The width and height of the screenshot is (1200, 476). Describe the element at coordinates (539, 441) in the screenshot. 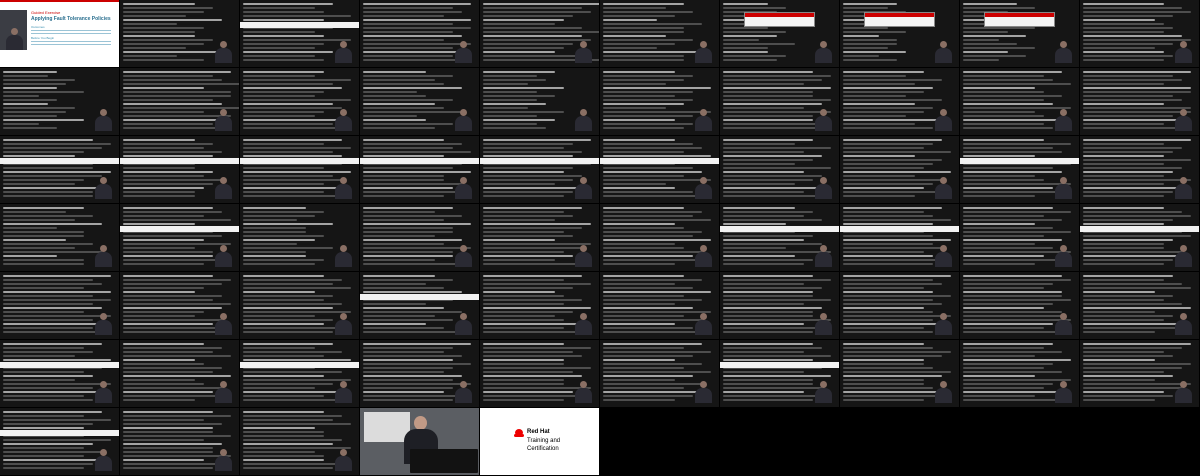

I see `thumbnail-tile: Red Hat Training and Certification` at that location.